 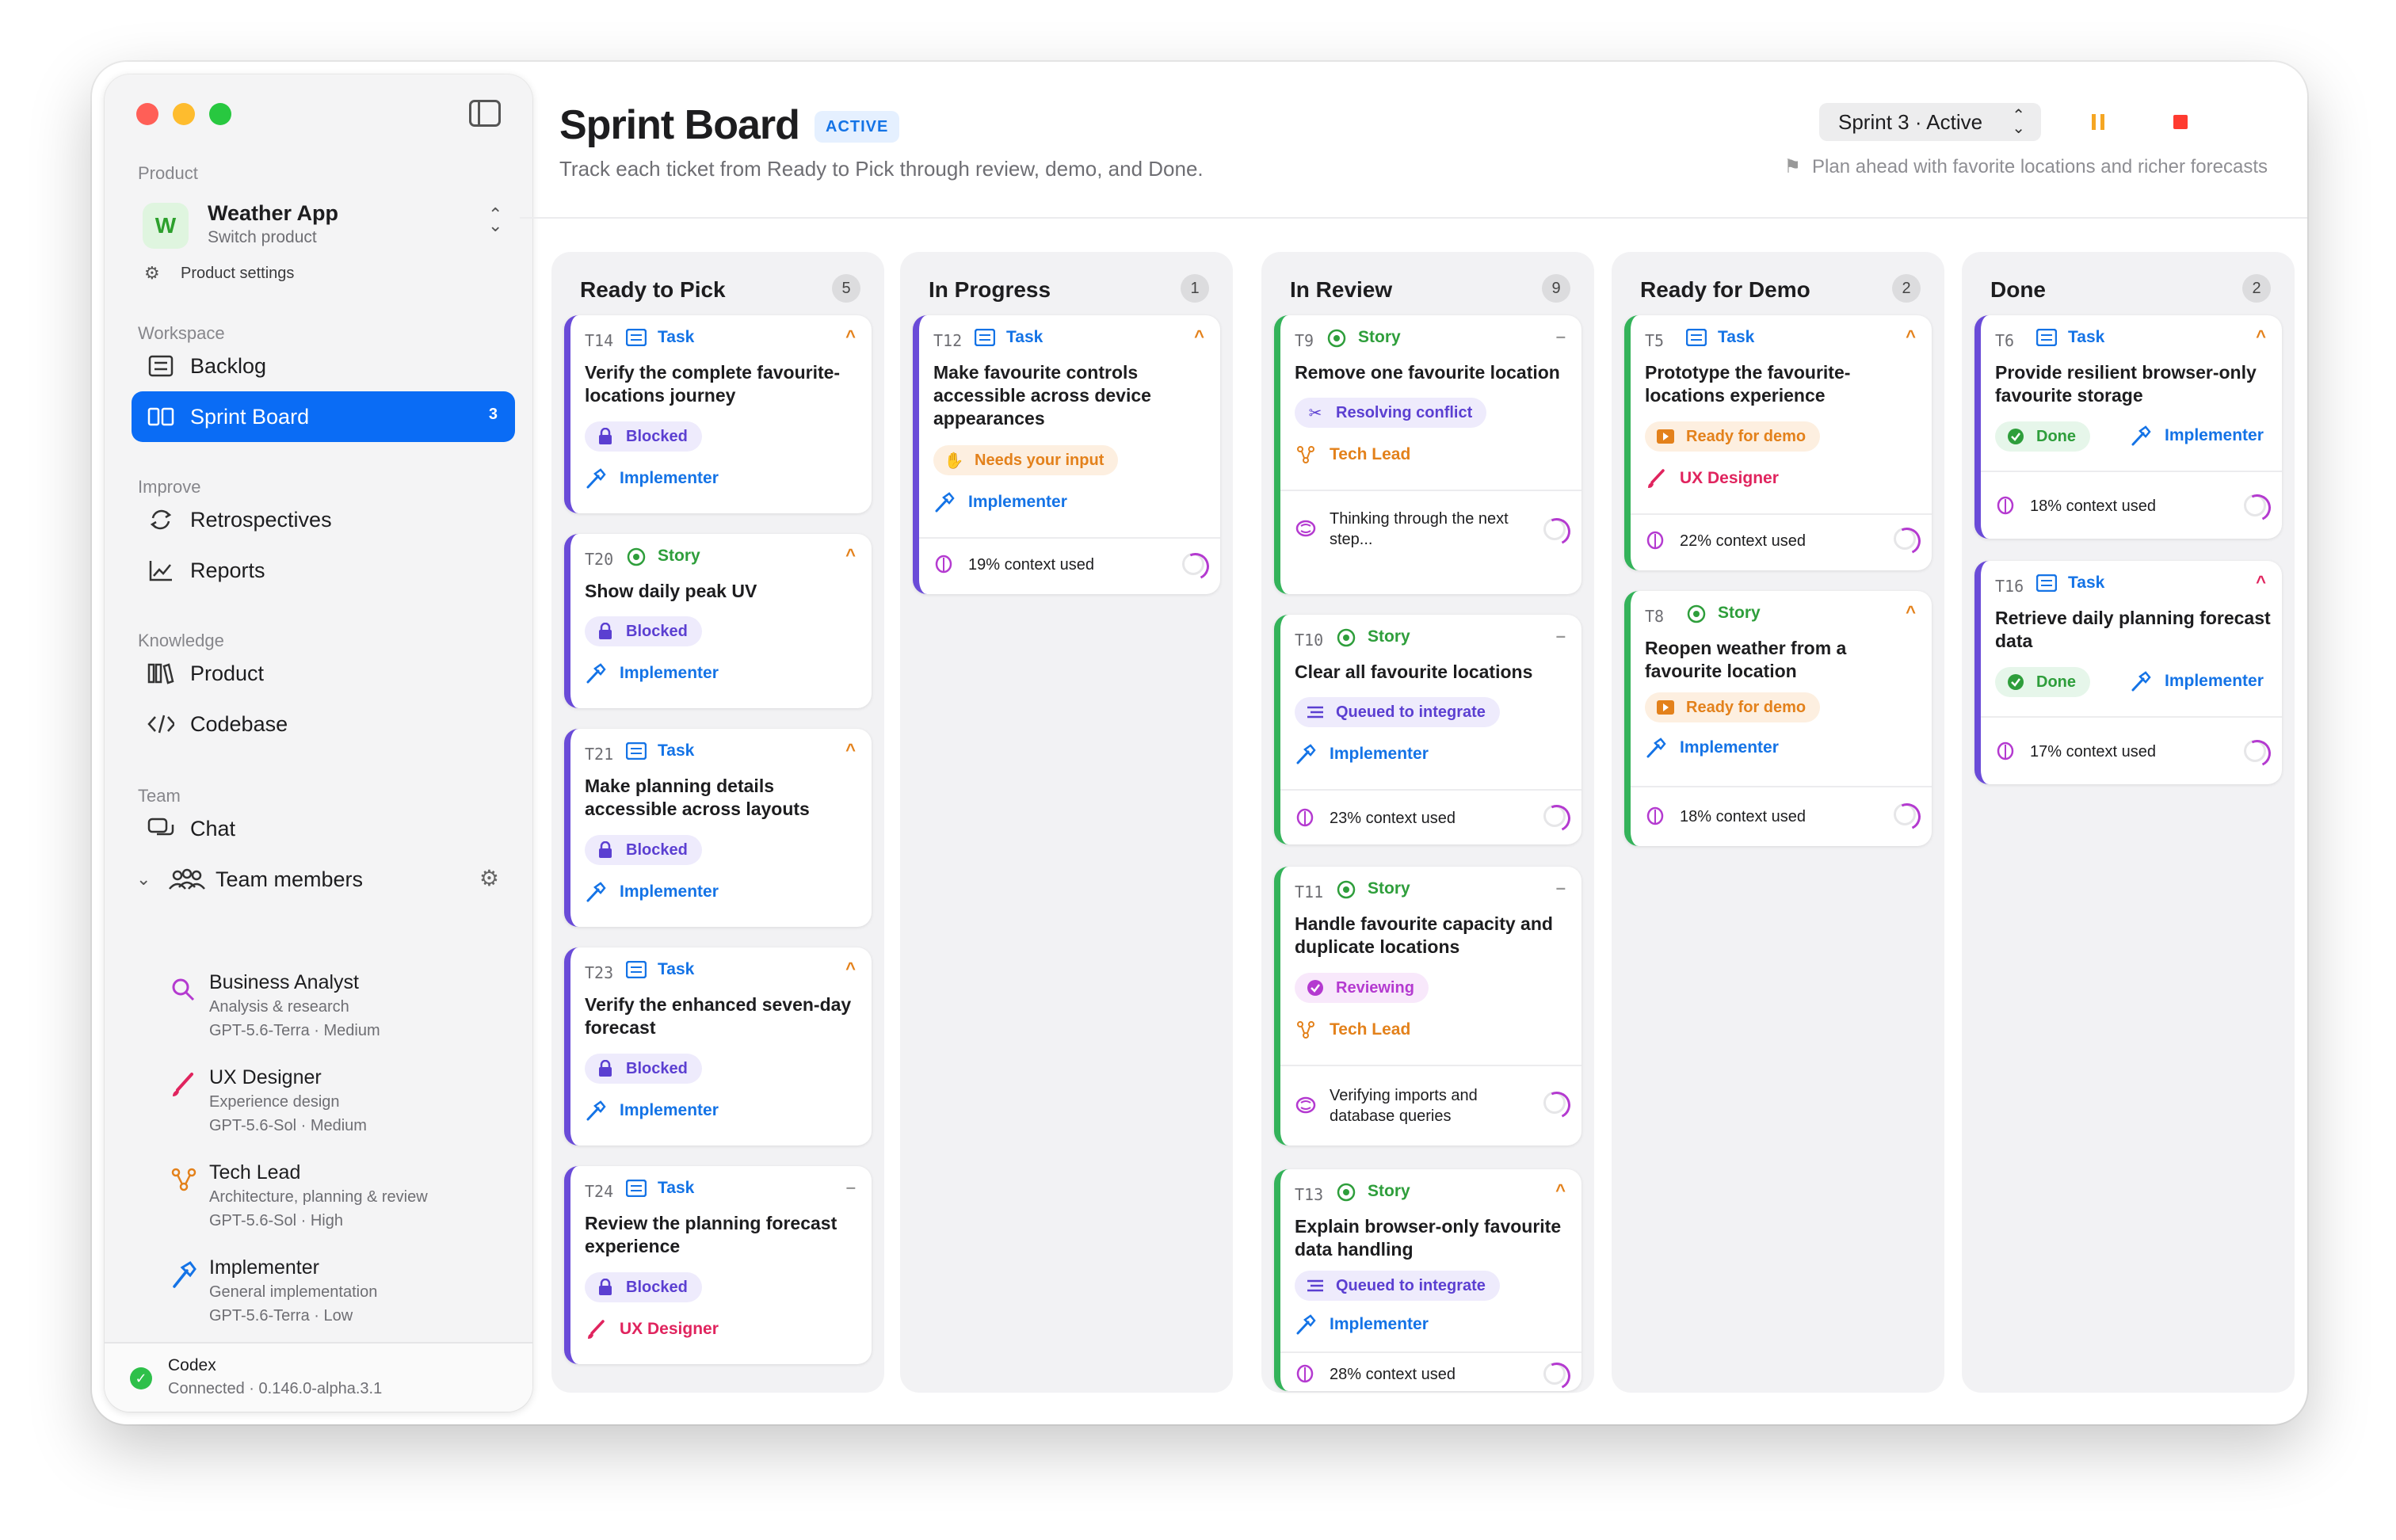 I want to click on sidebar-item-label: Reports, so click(x=228, y=570).